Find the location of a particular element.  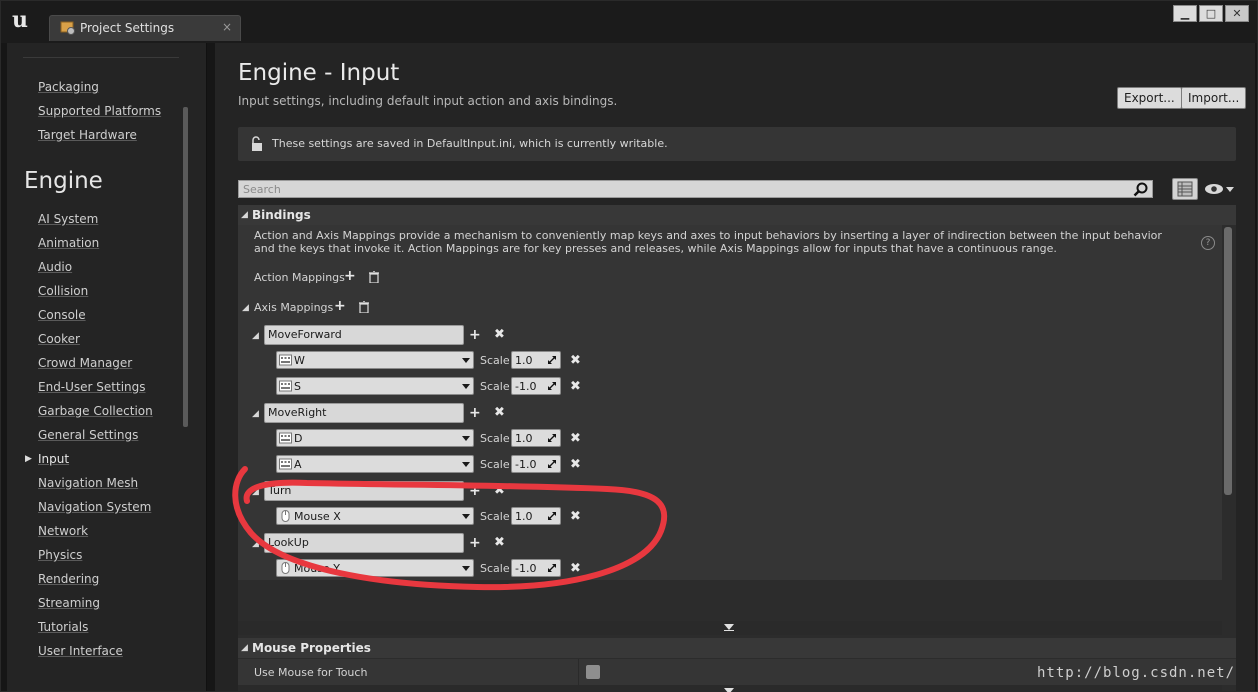

unlocked-icon is located at coordinates (257, 143).